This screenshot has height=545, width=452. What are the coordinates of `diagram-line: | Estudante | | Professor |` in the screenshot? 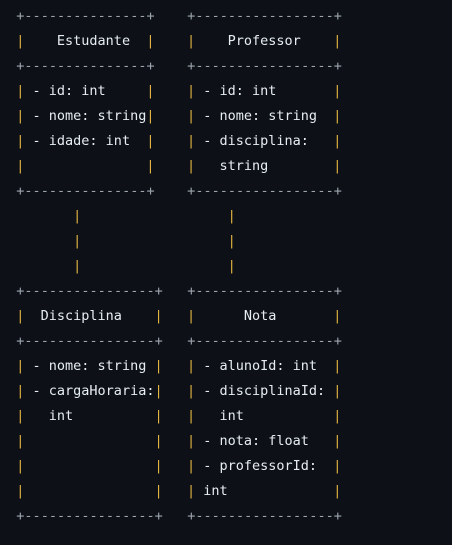 It's located at (179, 41).